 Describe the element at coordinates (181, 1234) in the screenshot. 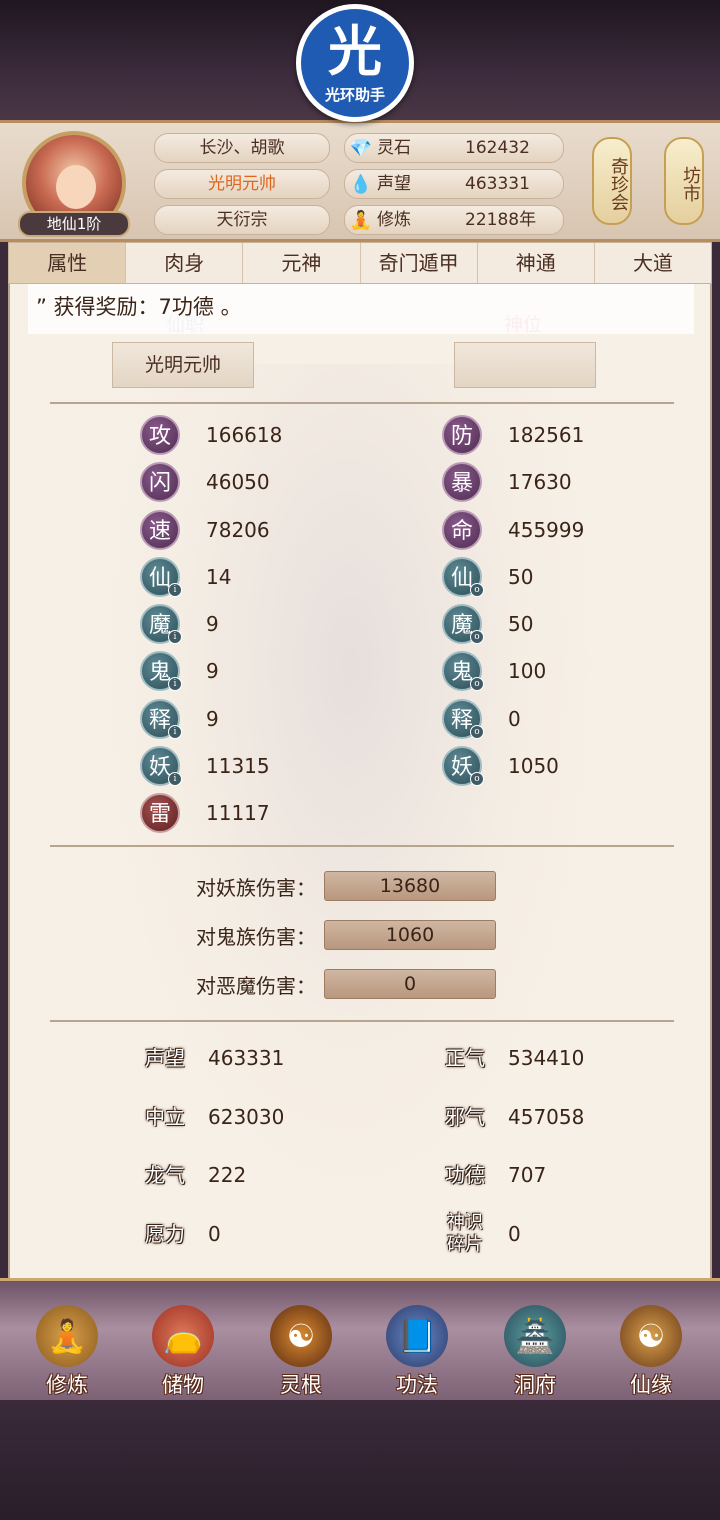

I see `reputation-row: 愿力 0` at that location.